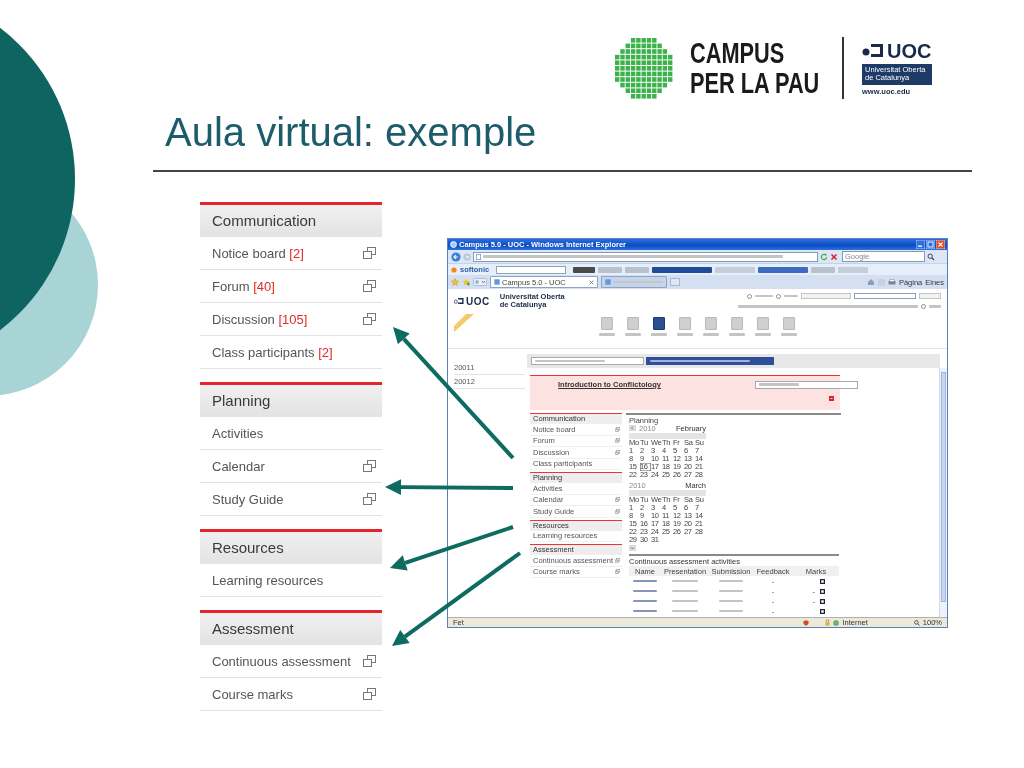  I want to click on add-favorite-icon, so click(466, 282).